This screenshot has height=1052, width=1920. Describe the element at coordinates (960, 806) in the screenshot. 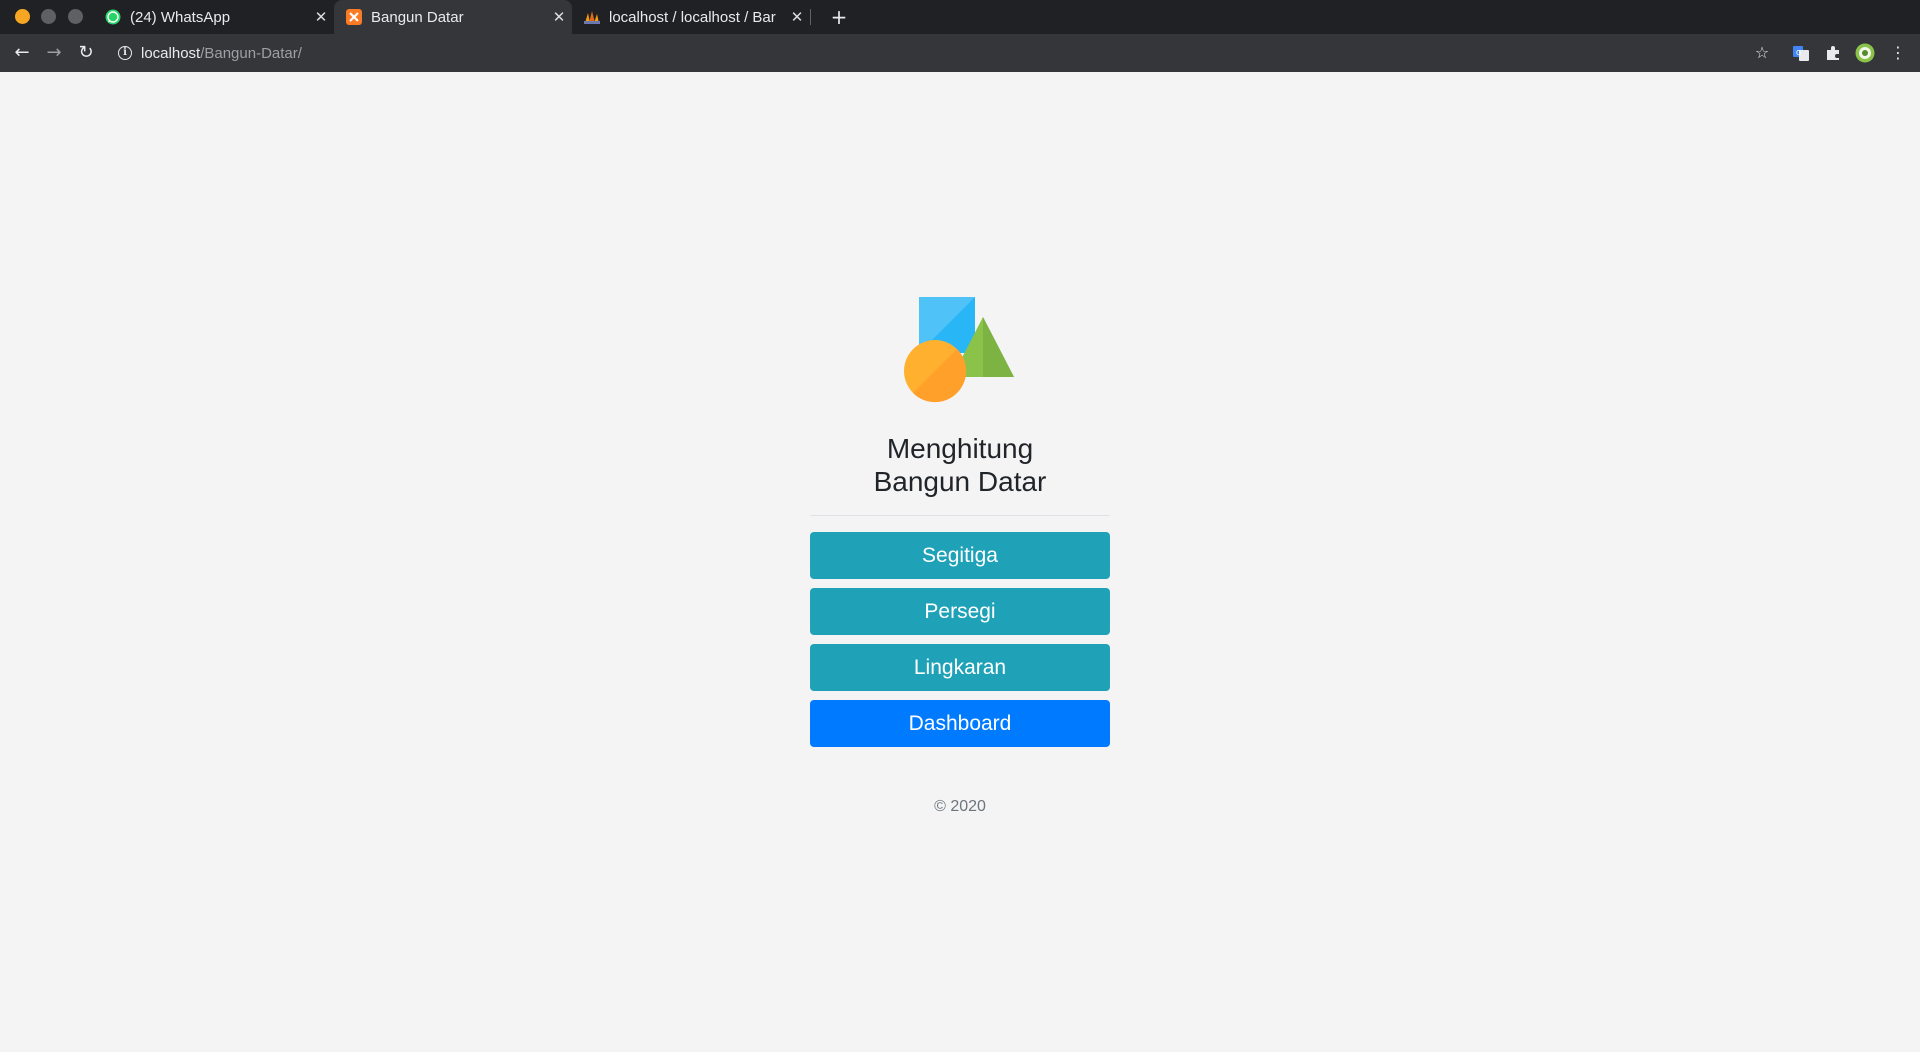

I see `footer-copyright: © 2020` at that location.